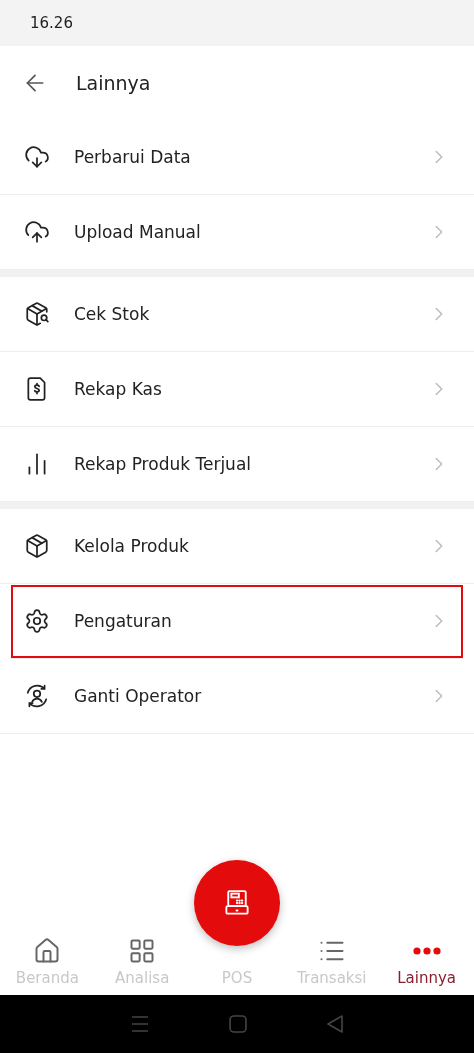 This screenshot has width=474, height=1053. What do you see at coordinates (238, 1024) in the screenshot?
I see `home-button-icon` at bounding box center [238, 1024].